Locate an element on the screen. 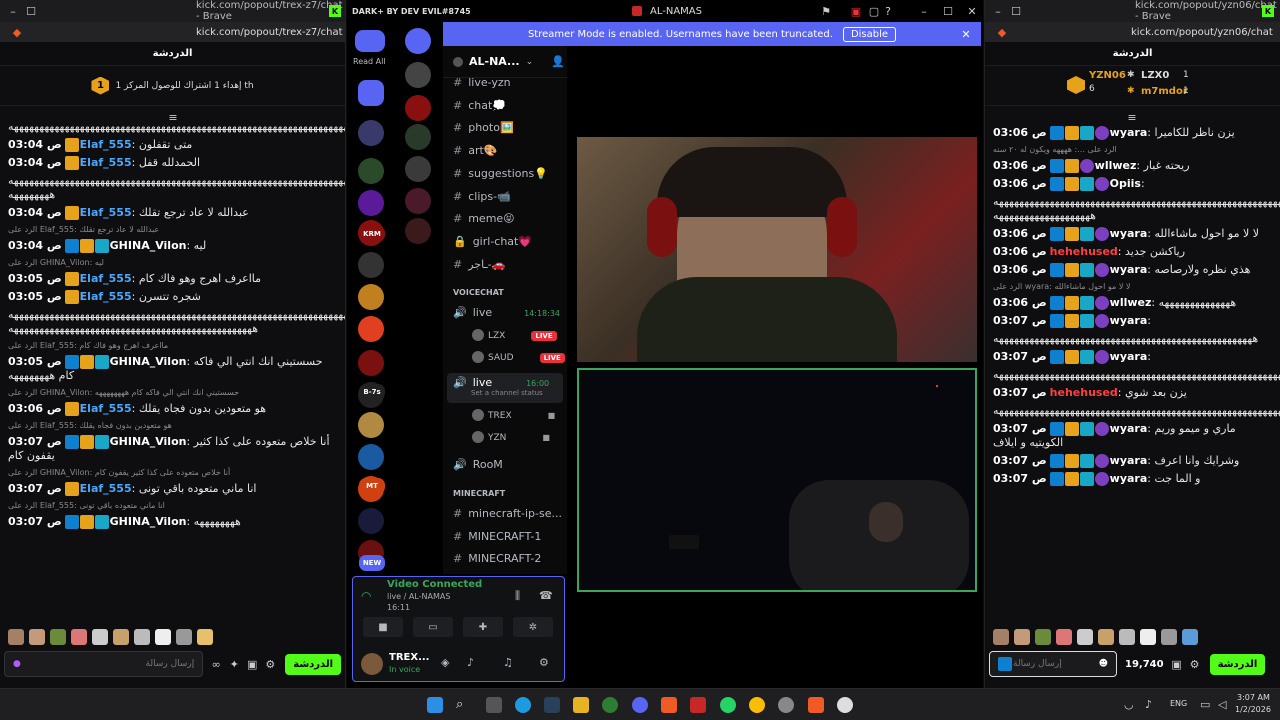 Image resolution: width=1280 pixels, height=720 pixels. chat-message: 03:07 ص GHINA_Vilon: ههههههههه is located at coordinates (172, 522).